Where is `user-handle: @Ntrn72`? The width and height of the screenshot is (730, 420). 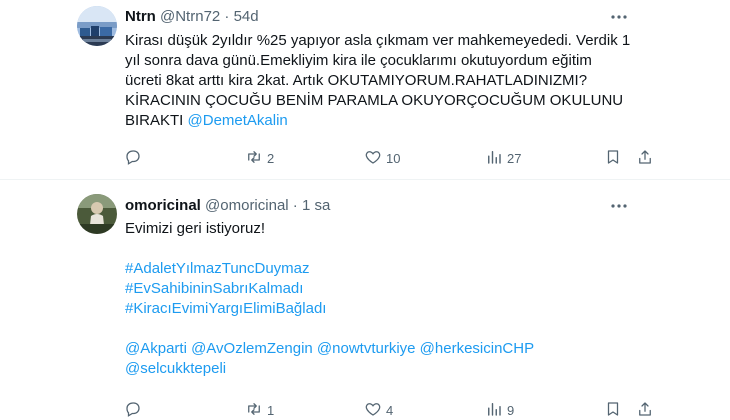 user-handle: @Ntrn72 is located at coordinates (190, 16).